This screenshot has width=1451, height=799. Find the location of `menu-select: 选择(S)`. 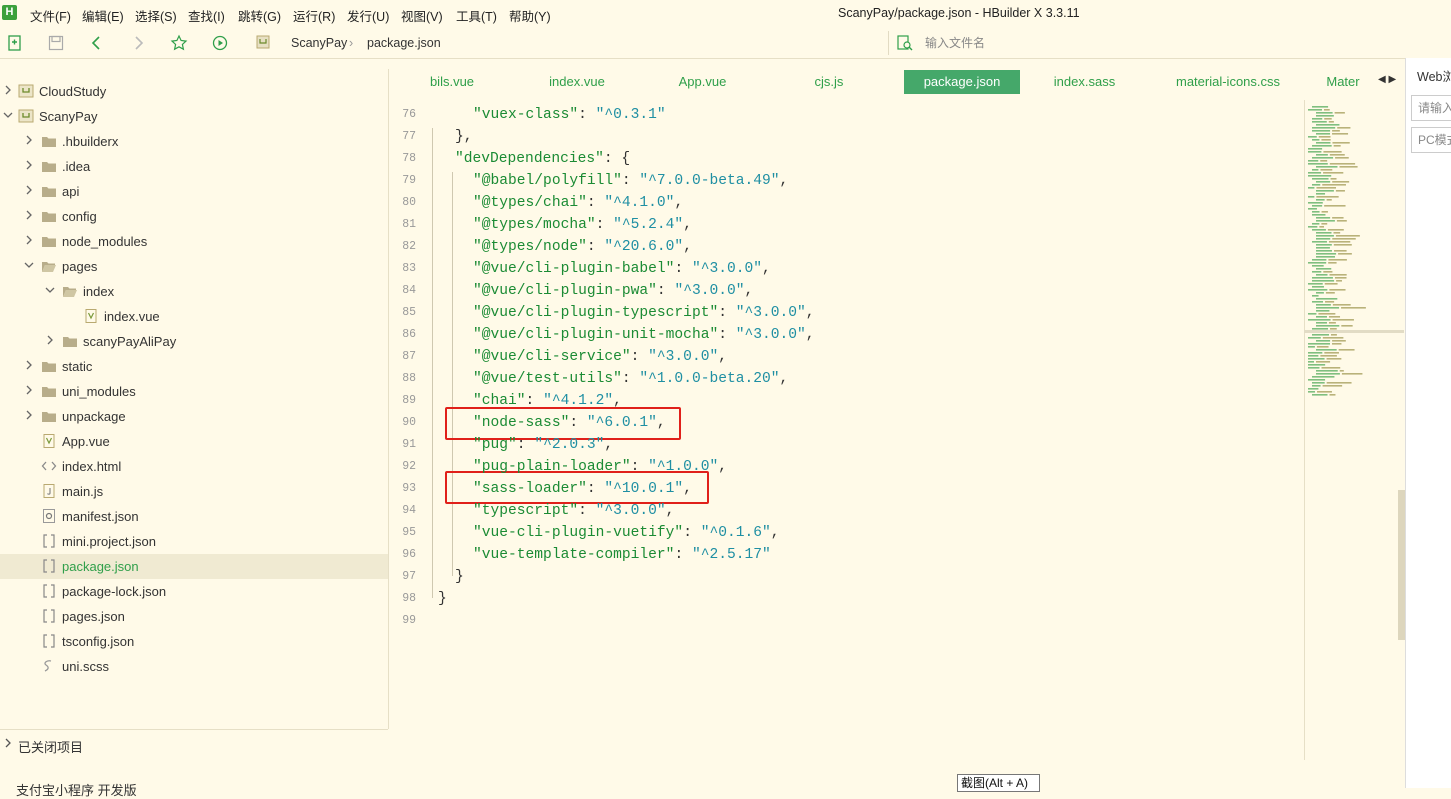

menu-select: 选择(S) is located at coordinates (156, 15).